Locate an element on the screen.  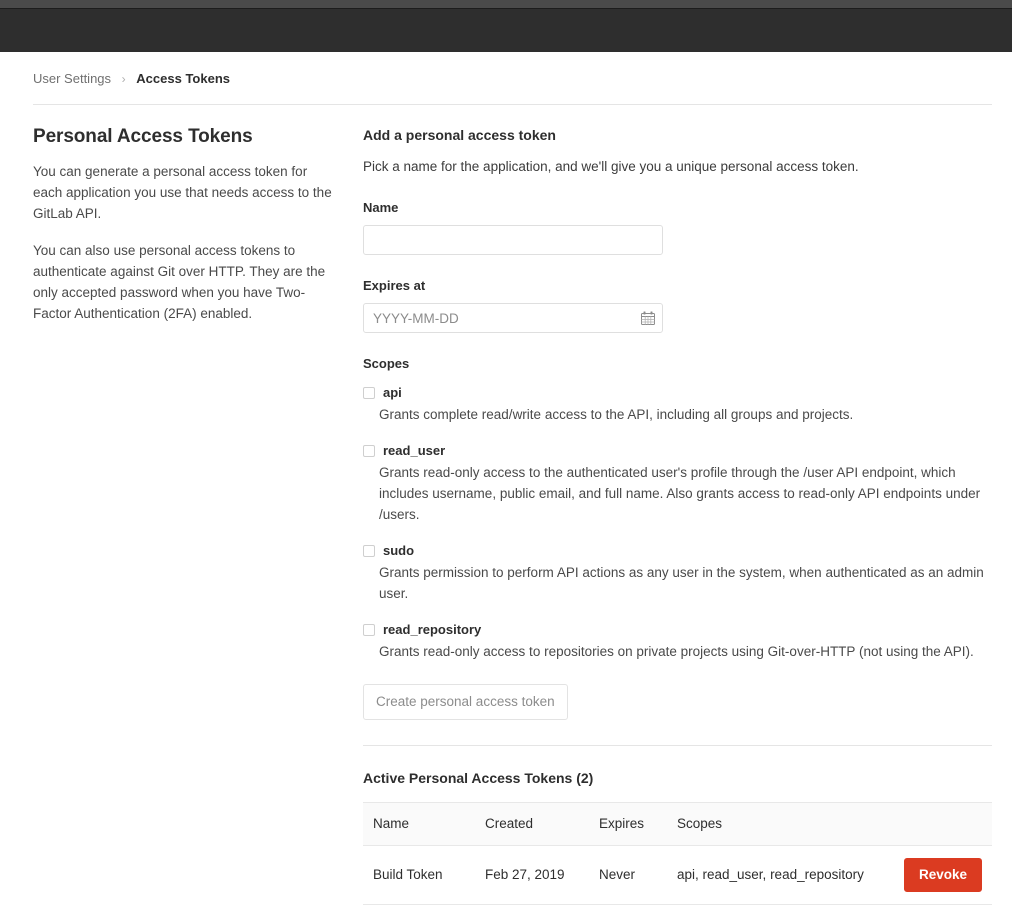
form-title: Add a personal access token is located at coordinates (459, 135).